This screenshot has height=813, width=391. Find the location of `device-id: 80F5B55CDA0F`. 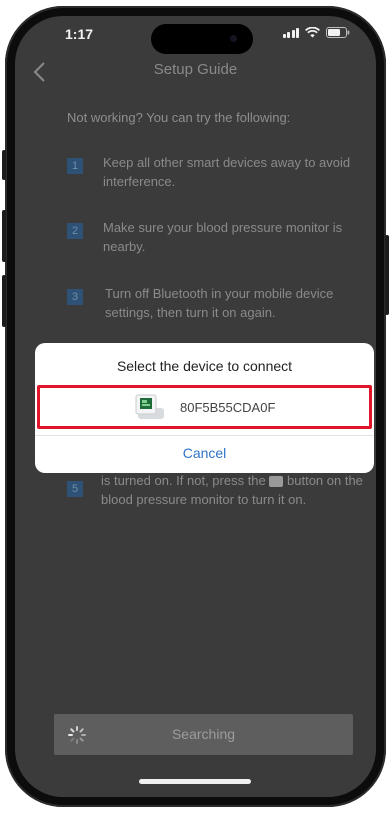

device-id: 80F5B55CDA0F is located at coordinates (228, 407).